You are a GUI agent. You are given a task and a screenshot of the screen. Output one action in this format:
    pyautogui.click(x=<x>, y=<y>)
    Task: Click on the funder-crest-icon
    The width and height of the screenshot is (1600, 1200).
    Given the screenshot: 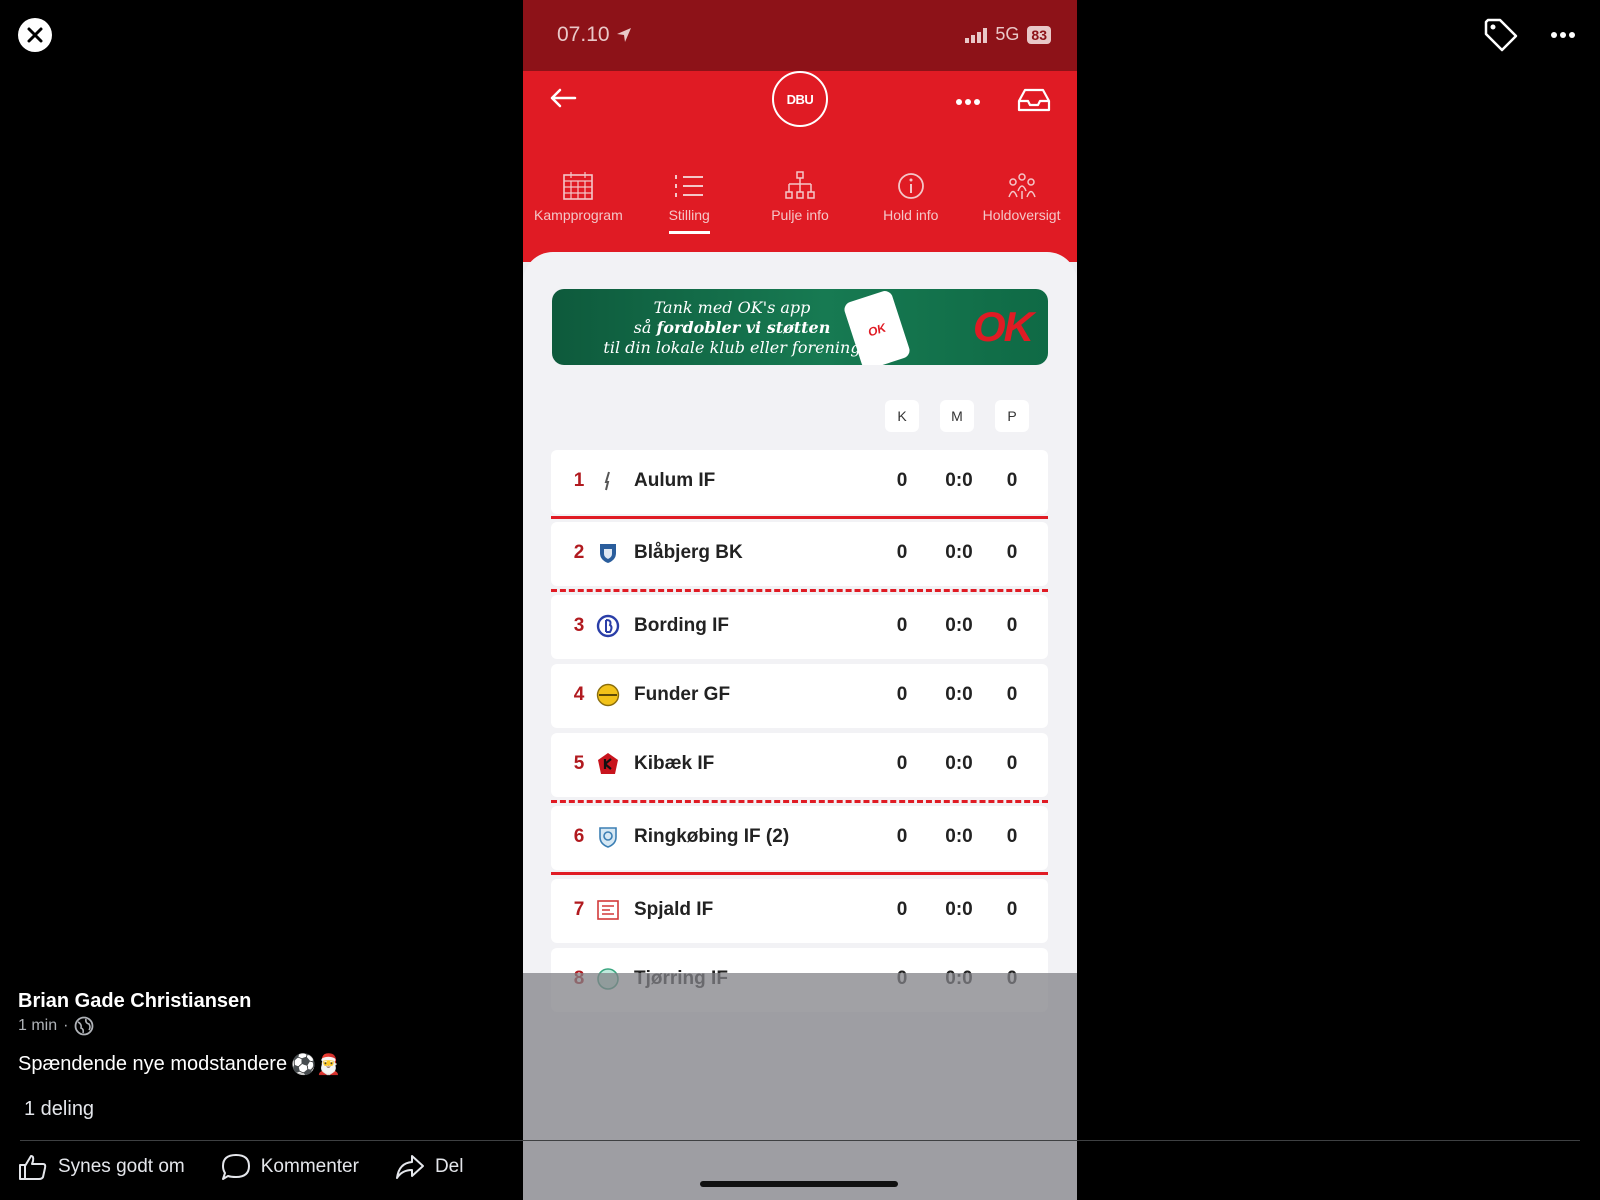 What is the action you would take?
    pyautogui.click(x=608, y=695)
    